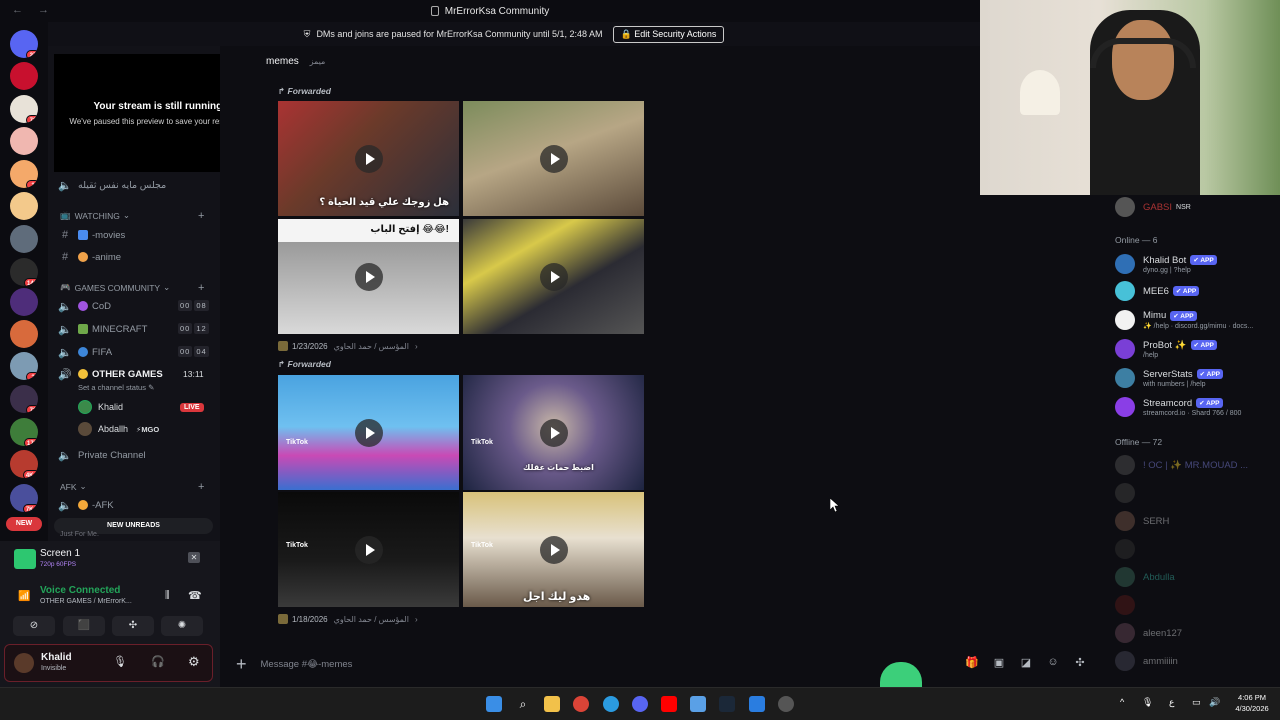  What do you see at coordinates (84, 626) in the screenshot?
I see `screen-share-toggle-icon: ⬛` at bounding box center [84, 626].